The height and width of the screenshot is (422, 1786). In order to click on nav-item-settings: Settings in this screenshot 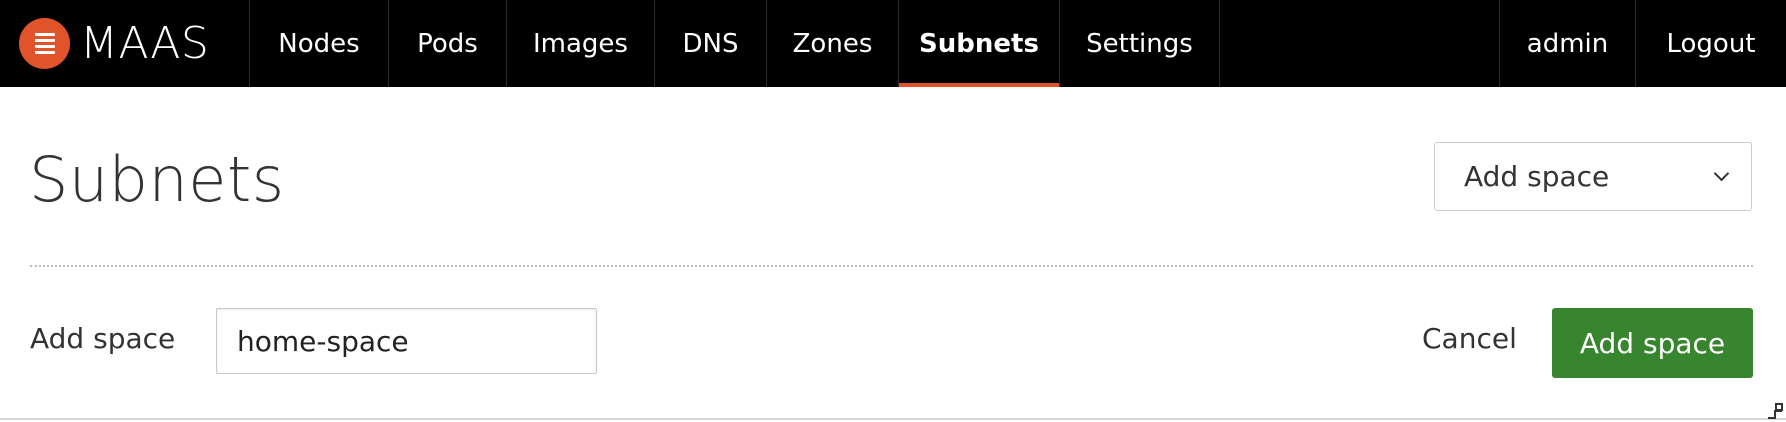, I will do `click(1140, 43)`.